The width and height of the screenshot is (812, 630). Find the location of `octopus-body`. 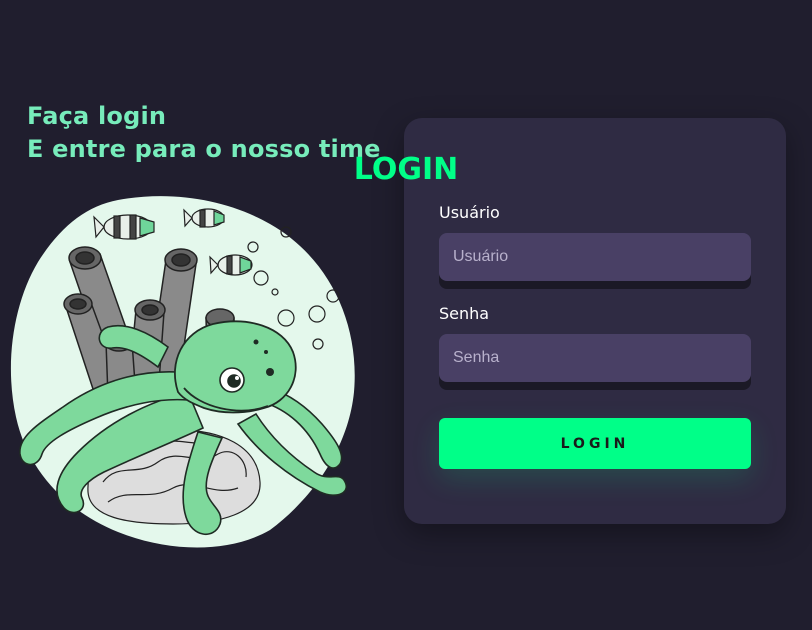

octopus-body is located at coordinates (235, 367).